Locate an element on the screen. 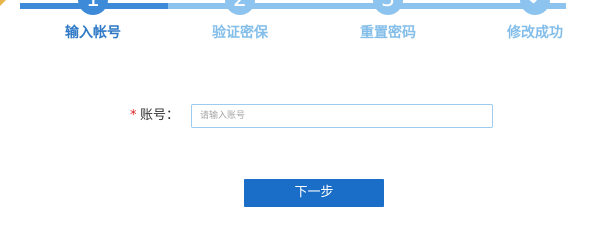 The width and height of the screenshot is (591, 240). step-2-label: 验证密保 is located at coordinates (240, 33).